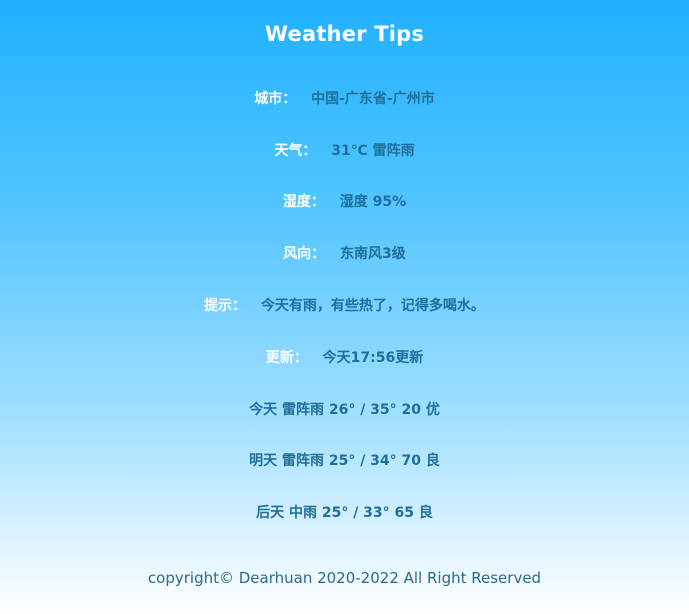 Image resolution: width=689 pixels, height=614 pixels. What do you see at coordinates (373, 358) in the screenshot?
I see `update-value: 今天17:56更新` at bounding box center [373, 358].